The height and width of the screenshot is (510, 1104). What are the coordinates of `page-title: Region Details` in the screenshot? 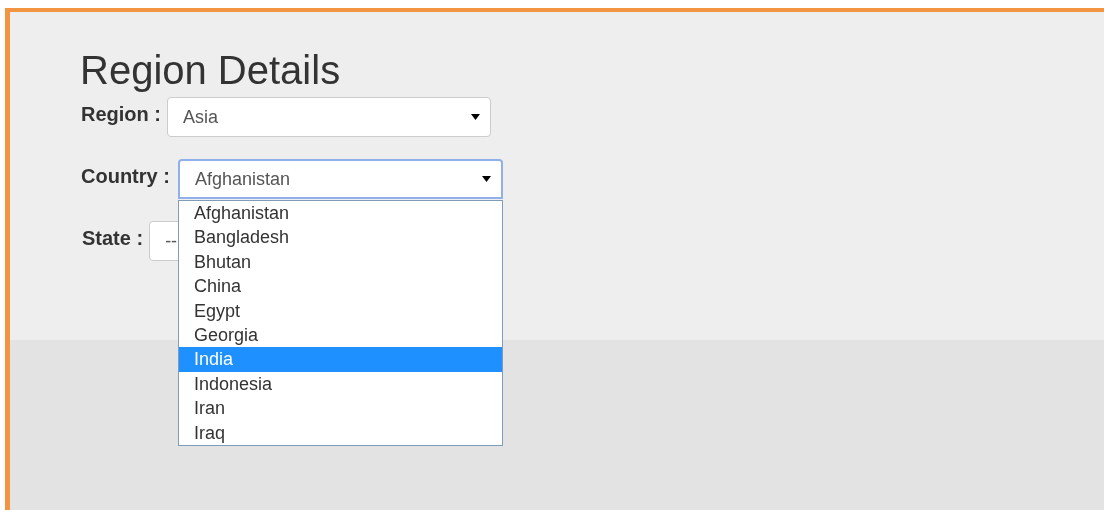 It's located at (211, 70).